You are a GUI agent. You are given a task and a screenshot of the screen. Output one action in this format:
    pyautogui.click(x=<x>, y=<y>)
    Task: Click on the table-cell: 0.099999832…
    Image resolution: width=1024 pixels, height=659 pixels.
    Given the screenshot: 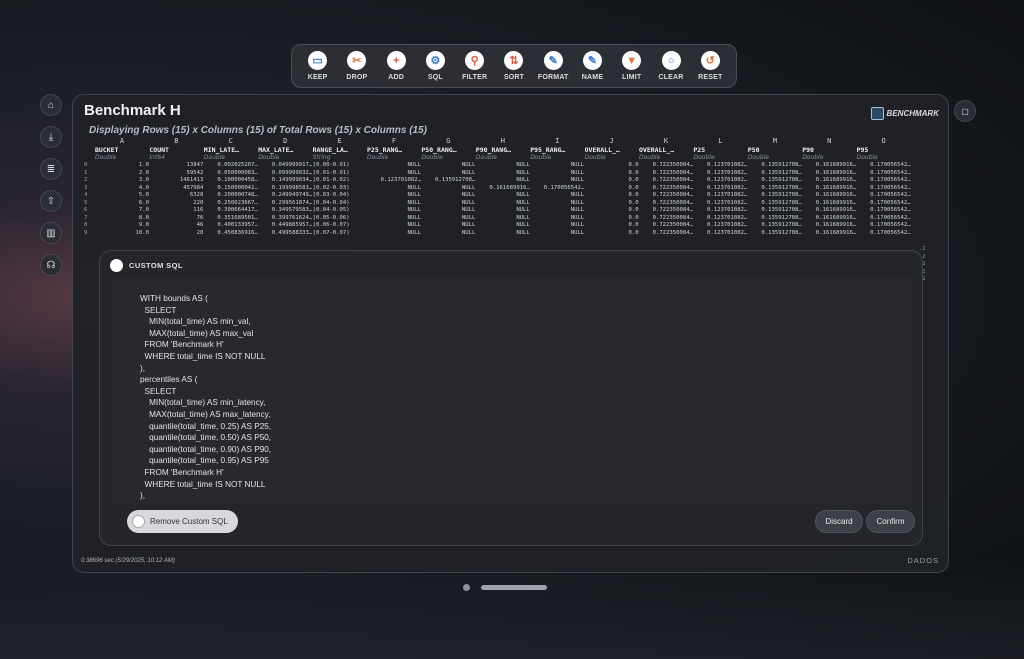 What is the action you would take?
    pyautogui.click(x=285, y=174)
    